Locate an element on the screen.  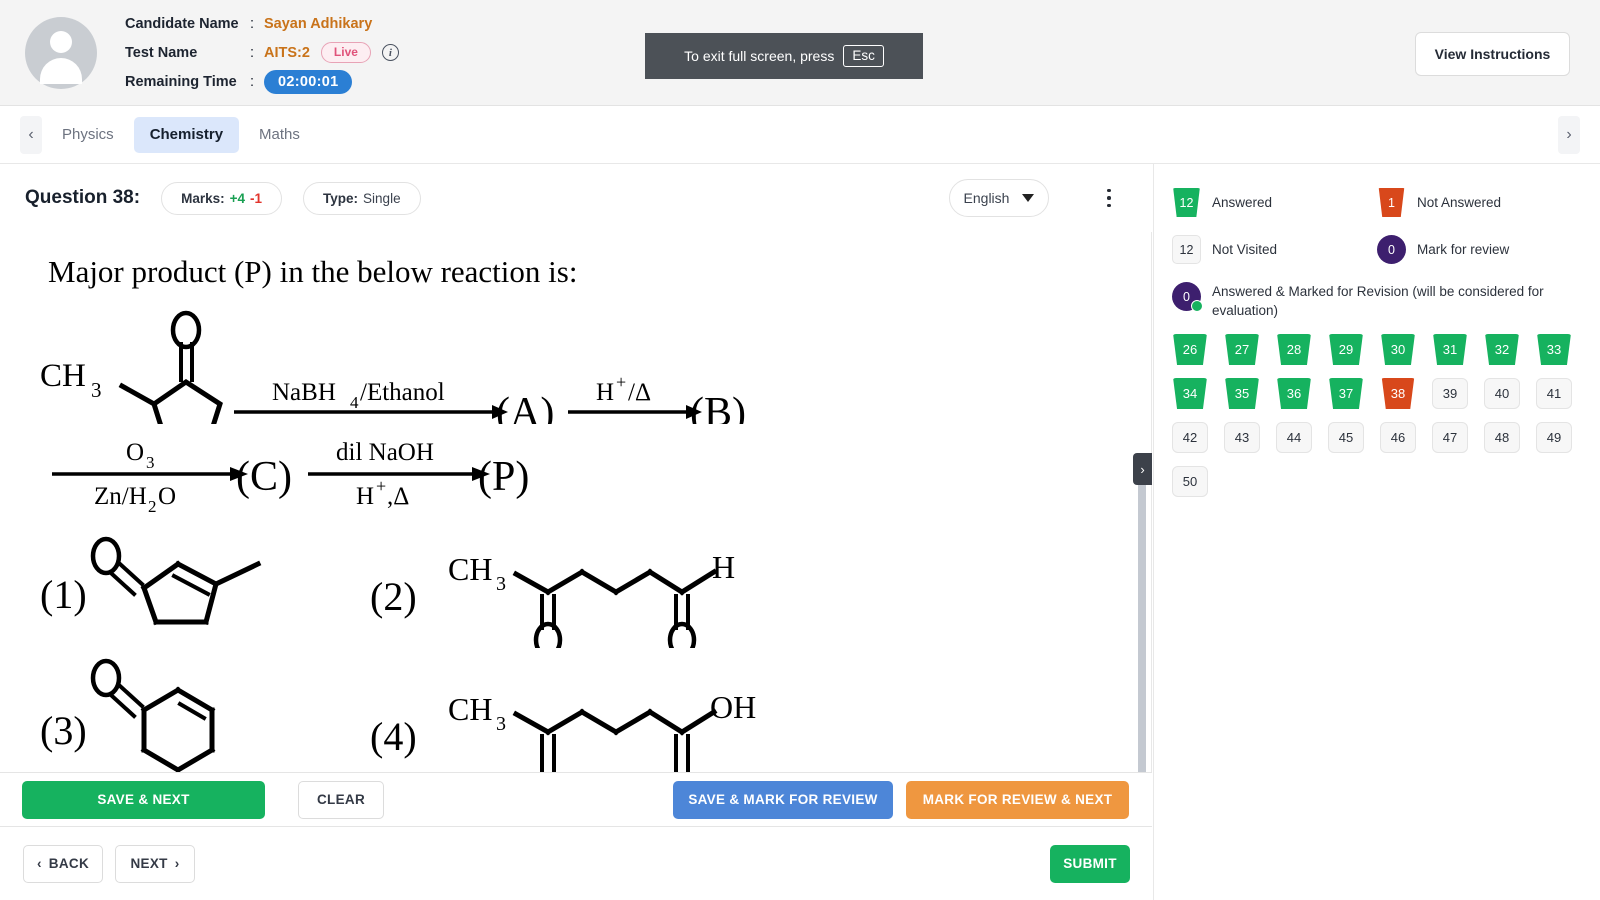
legend-answered: 12 Answered is located at coordinates (1274, 202).